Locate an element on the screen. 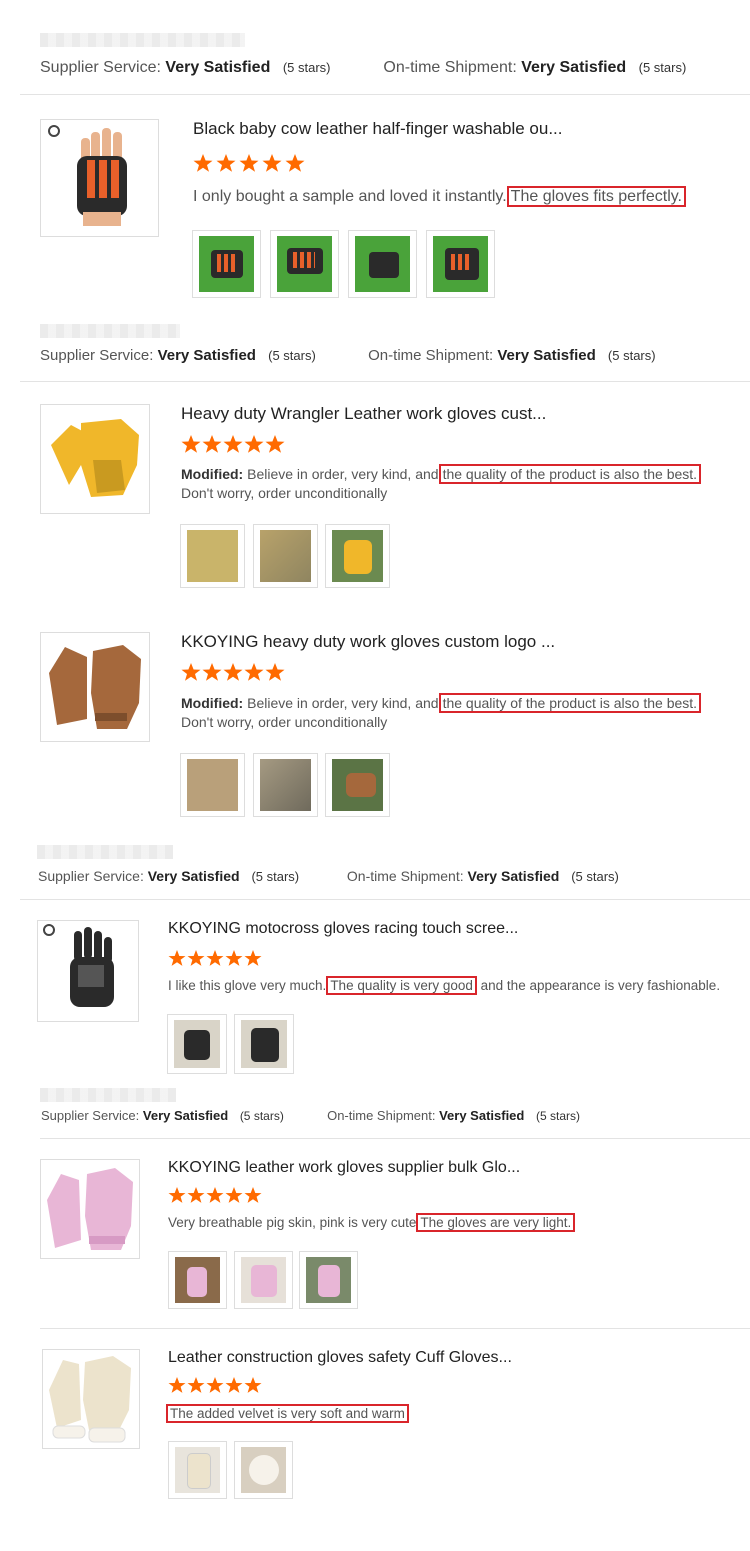 The image size is (750, 1551). review-text-highlight: The gloves fits perfectly. is located at coordinates (596, 196).